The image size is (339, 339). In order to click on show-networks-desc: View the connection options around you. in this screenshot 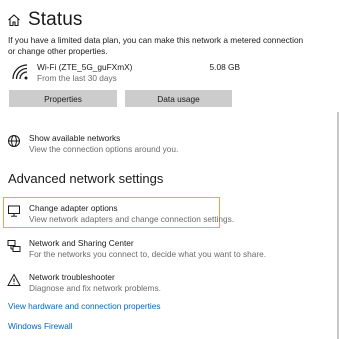, I will do `click(104, 149)`.